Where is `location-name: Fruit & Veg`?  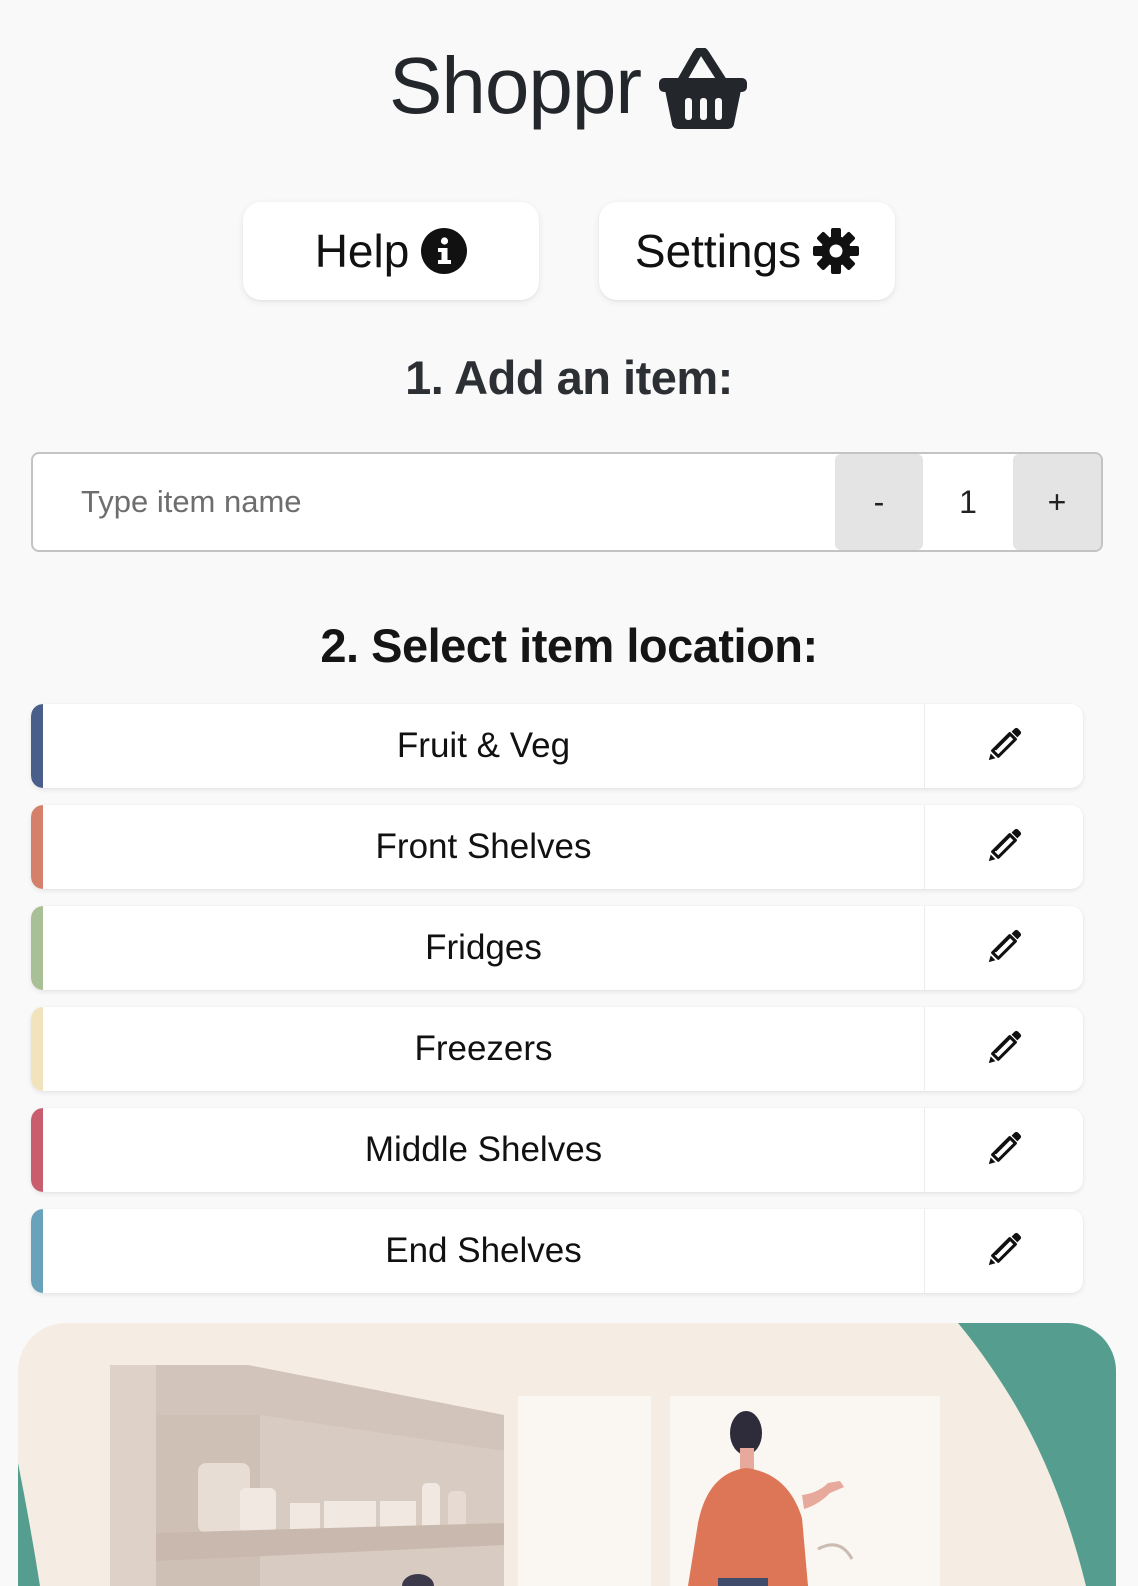
location-name: Fruit & Veg is located at coordinates (483, 746).